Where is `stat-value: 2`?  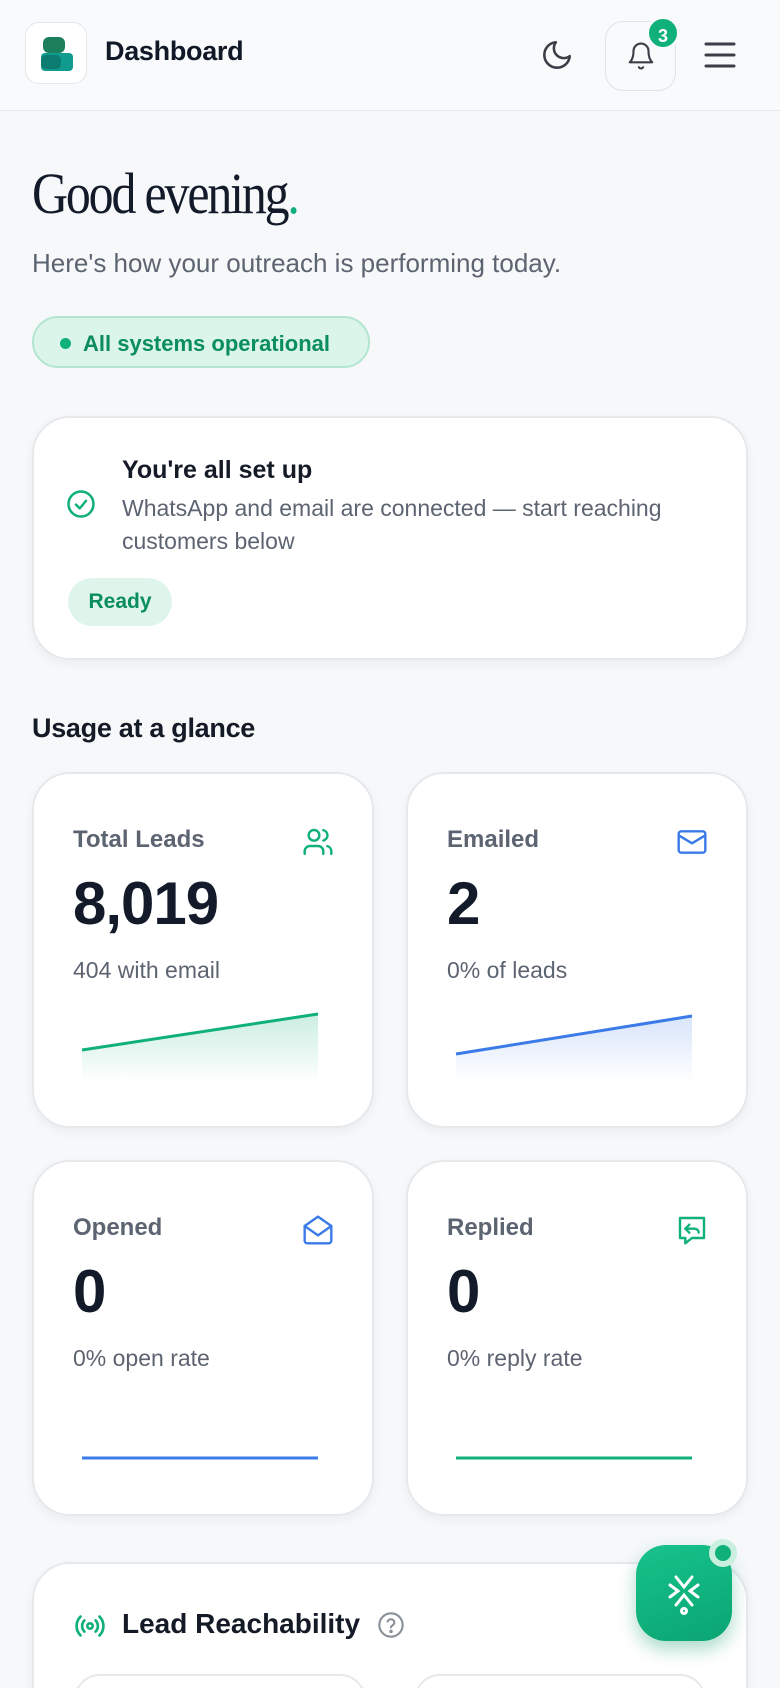
stat-value: 2 is located at coordinates (463, 903).